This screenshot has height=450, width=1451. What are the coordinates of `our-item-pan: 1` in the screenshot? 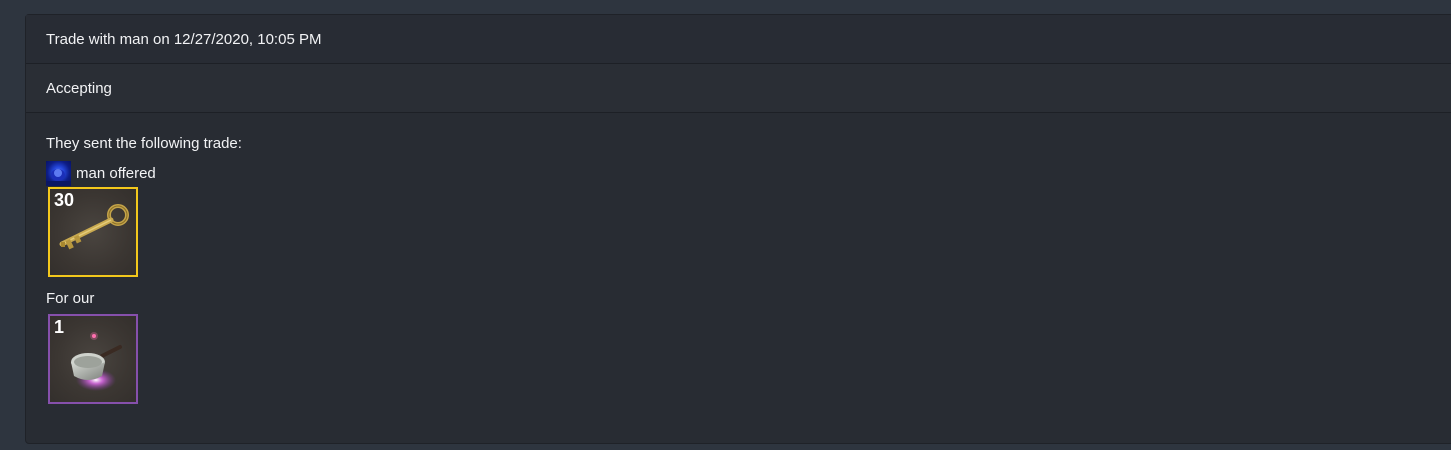 It's located at (93, 359).